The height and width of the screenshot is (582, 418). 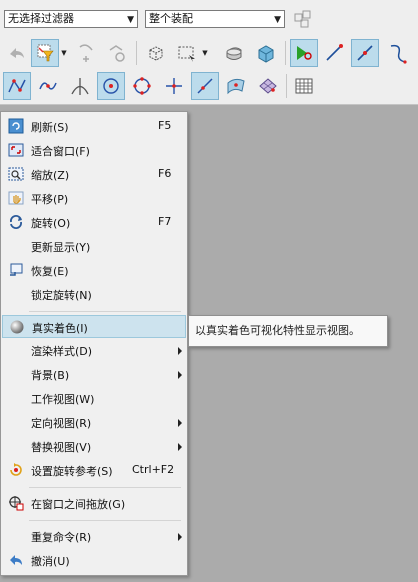 I want to click on true-shading-tooltip: 以真实着色可视化特性显示视图。, so click(x=288, y=331).